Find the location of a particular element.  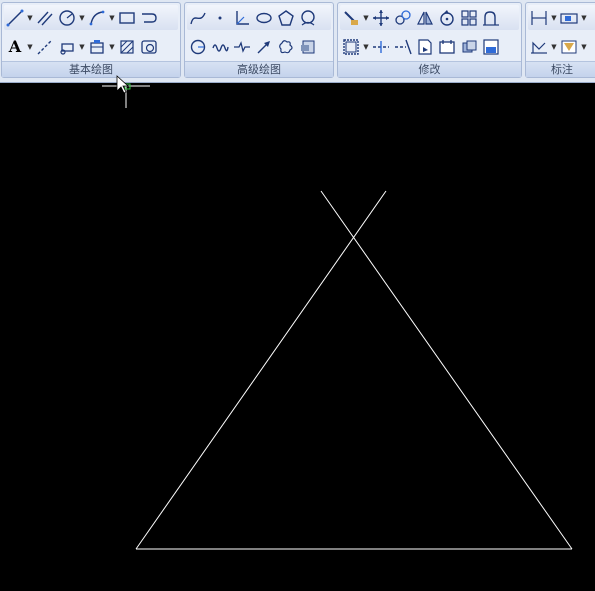

panel-basic-drawing: ▼ ▼ ▼ A ▼ ▼ ▼ 基本绘图 is located at coordinates (91, 40).